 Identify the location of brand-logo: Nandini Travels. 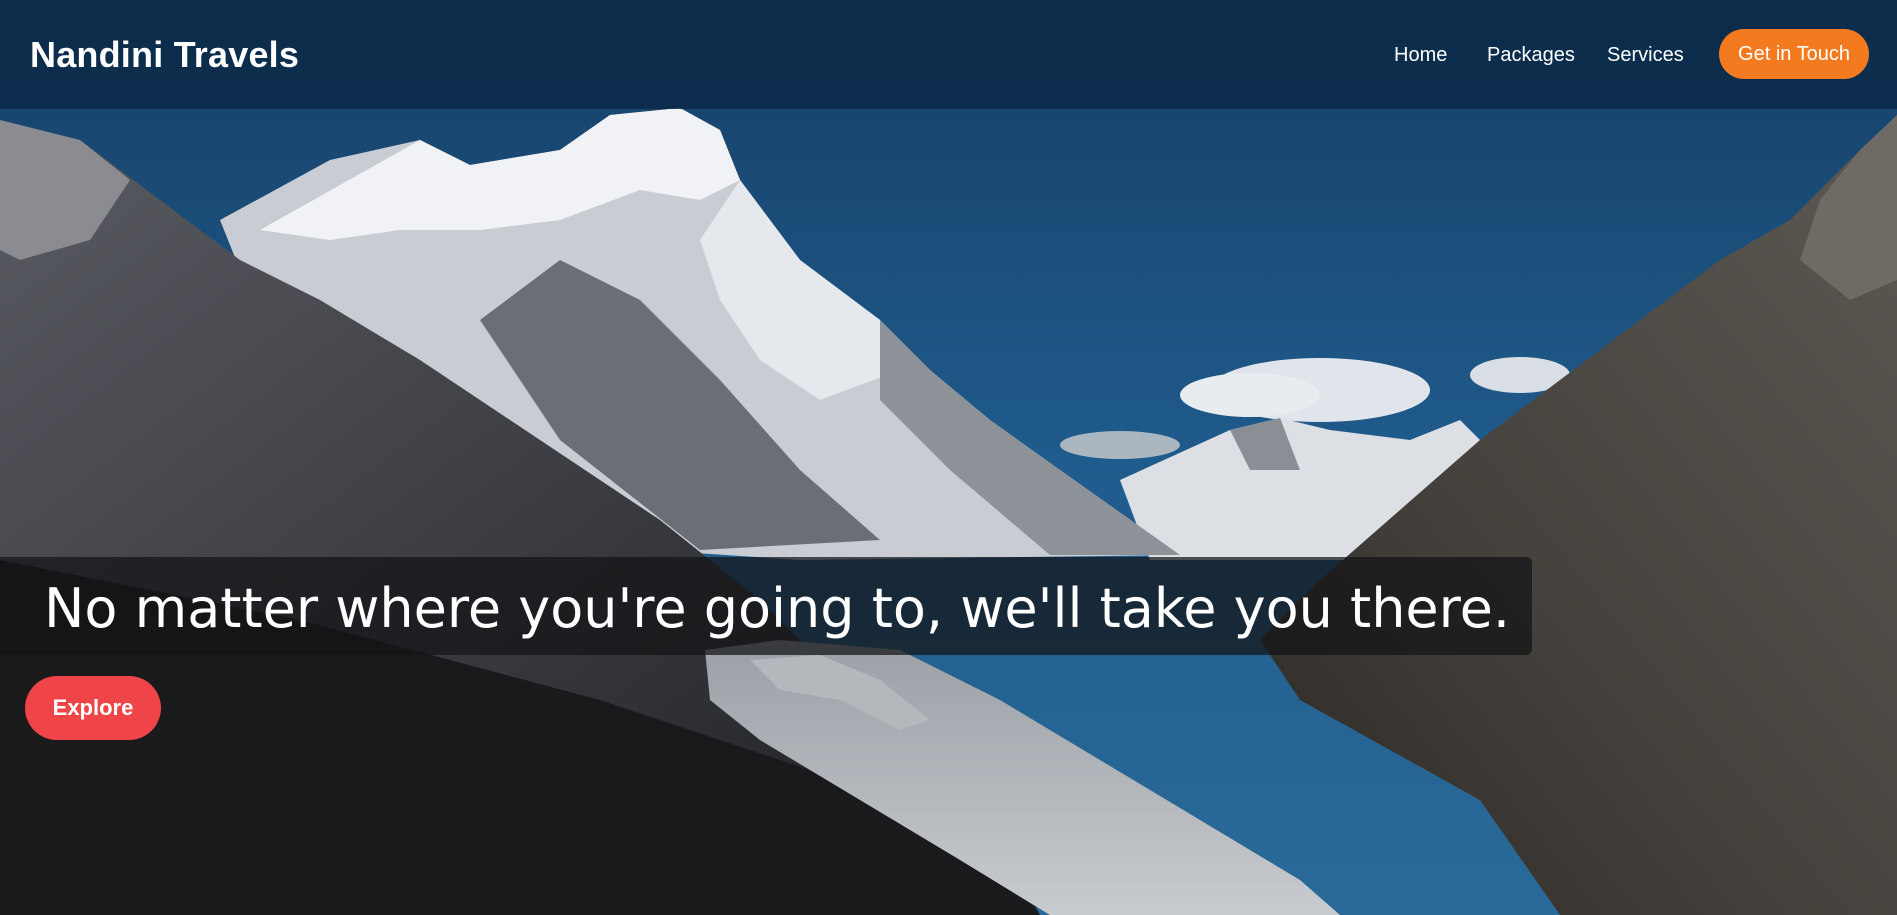
(164, 55).